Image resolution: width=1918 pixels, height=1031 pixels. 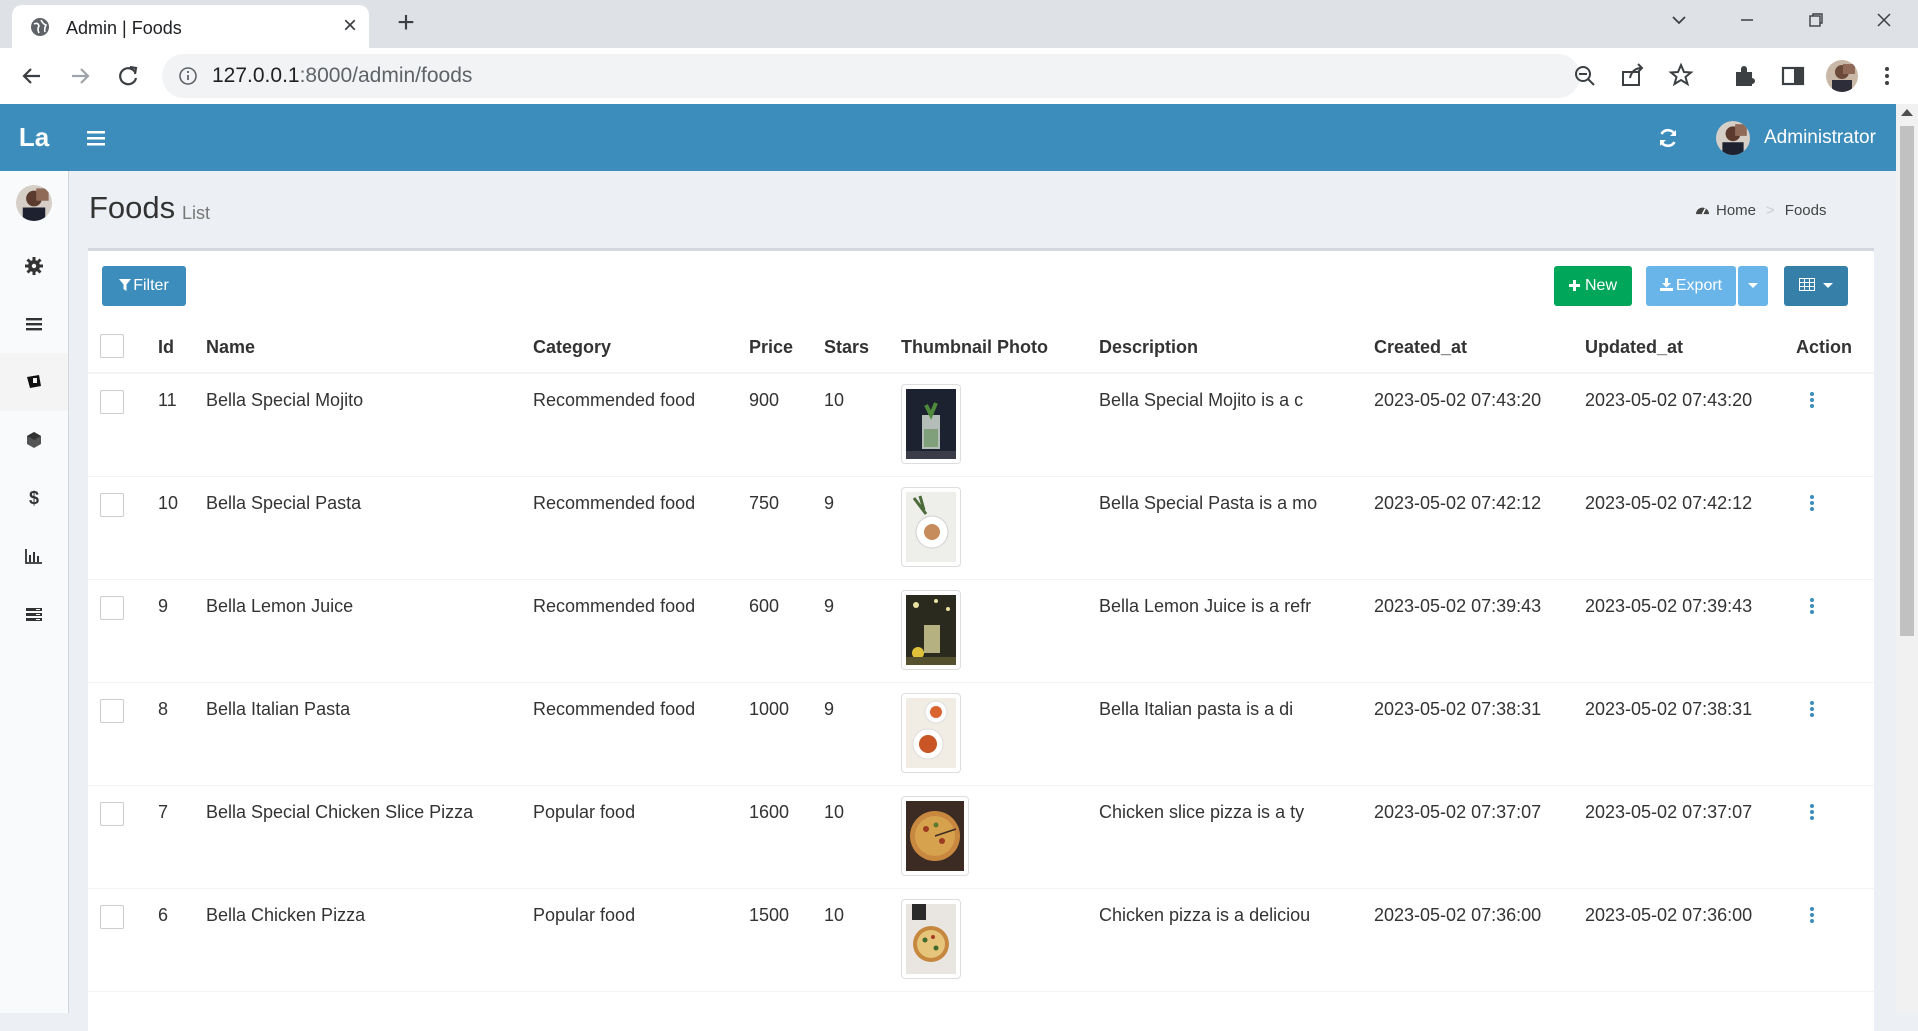 I want to click on stars-cell: 10, so click(x=862, y=425).